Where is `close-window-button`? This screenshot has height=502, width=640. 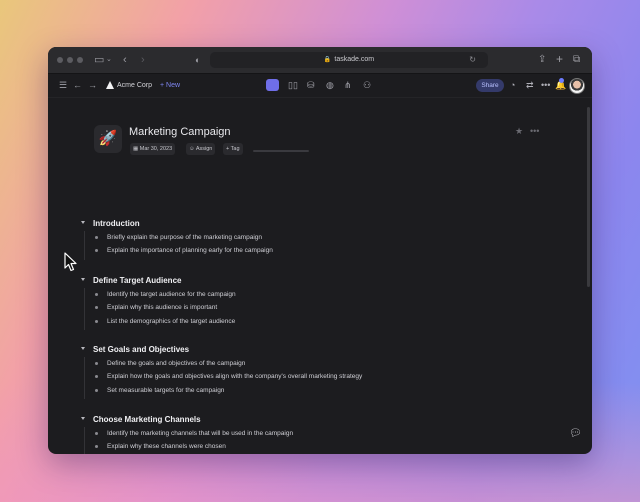 close-window-button is located at coordinates (60, 60).